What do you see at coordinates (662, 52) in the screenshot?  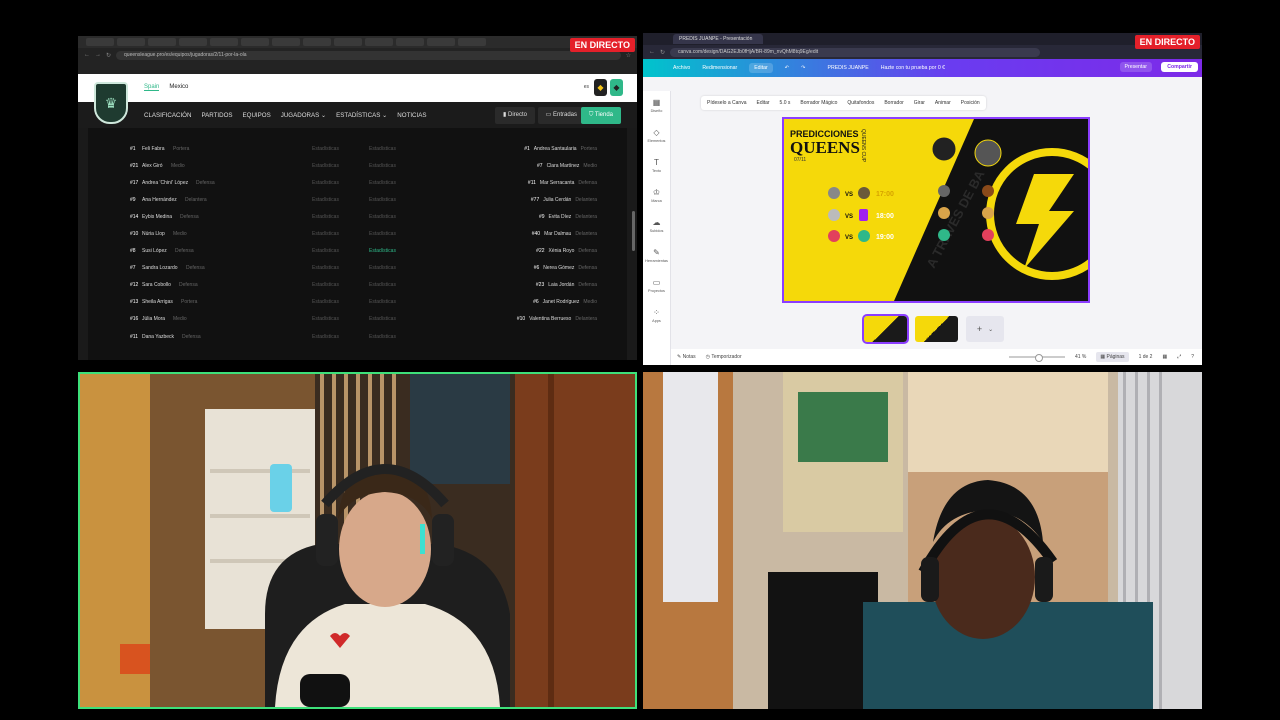 I see `reload-icon: ↻` at bounding box center [662, 52].